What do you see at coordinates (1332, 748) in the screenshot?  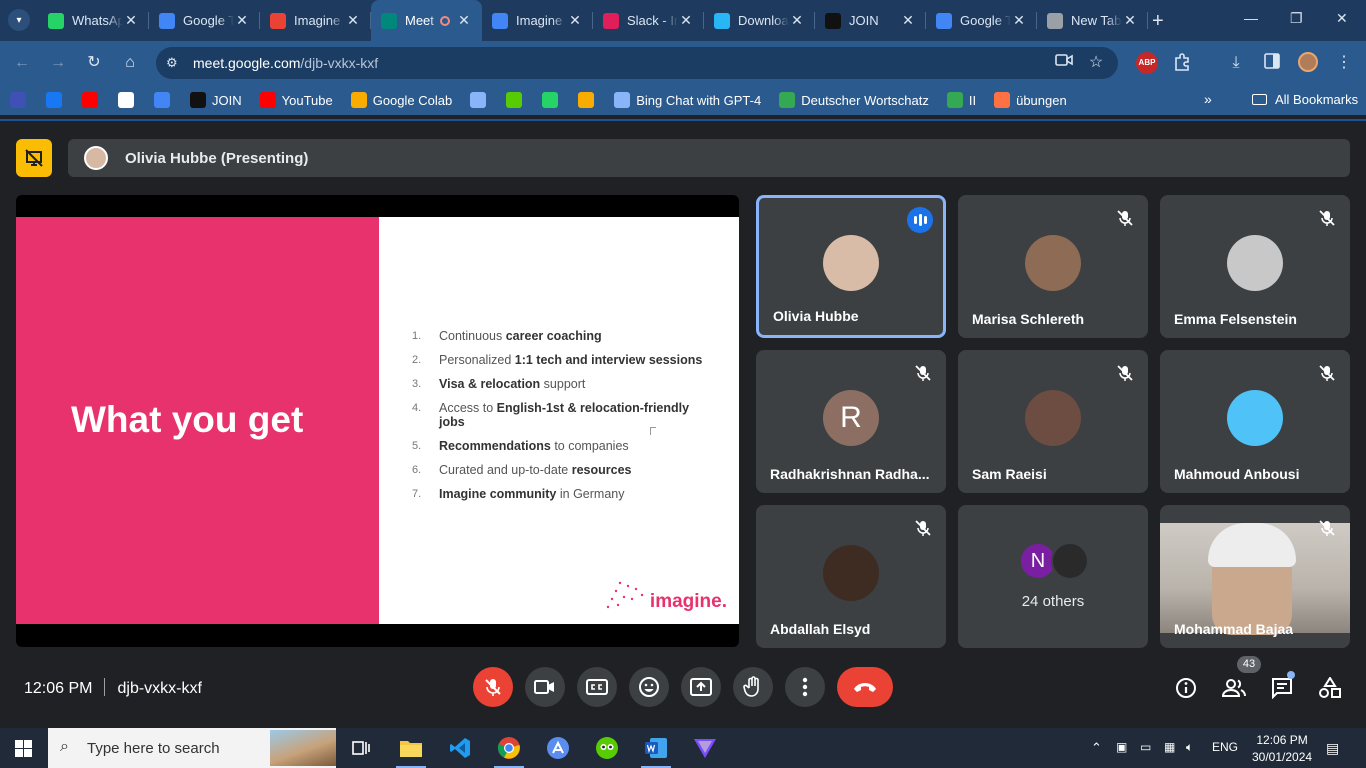 I see `notifications-icon: ▤` at bounding box center [1332, 748].